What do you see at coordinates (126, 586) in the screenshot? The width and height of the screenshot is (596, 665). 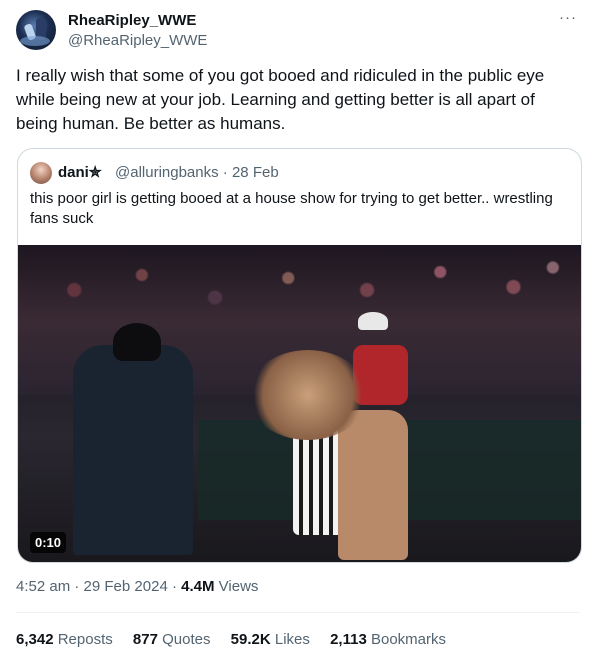 I see `tweet-date: 29 Feb 2024` at bounding box center [126, 586].